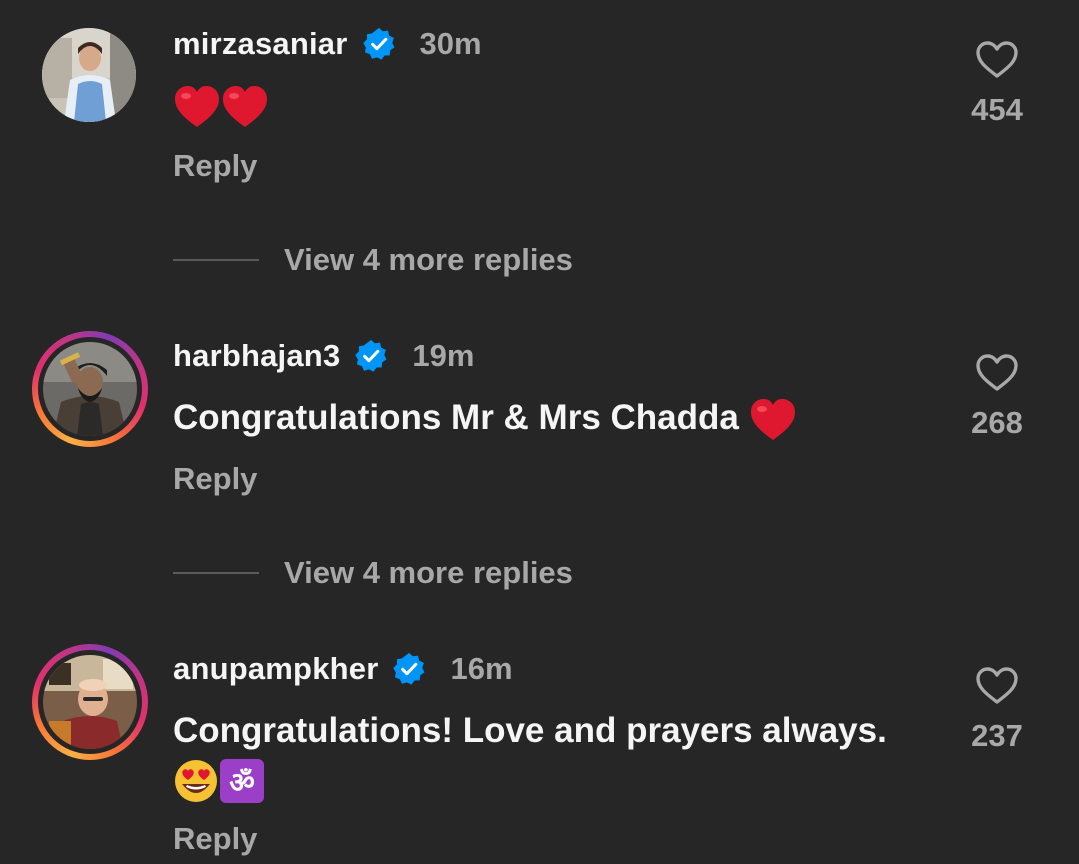 The image size is (1079, 864). What do you see at coordinates (275, 669) in the screenshot?
I see `username: anupampkher` at bounding box center [275, 669].